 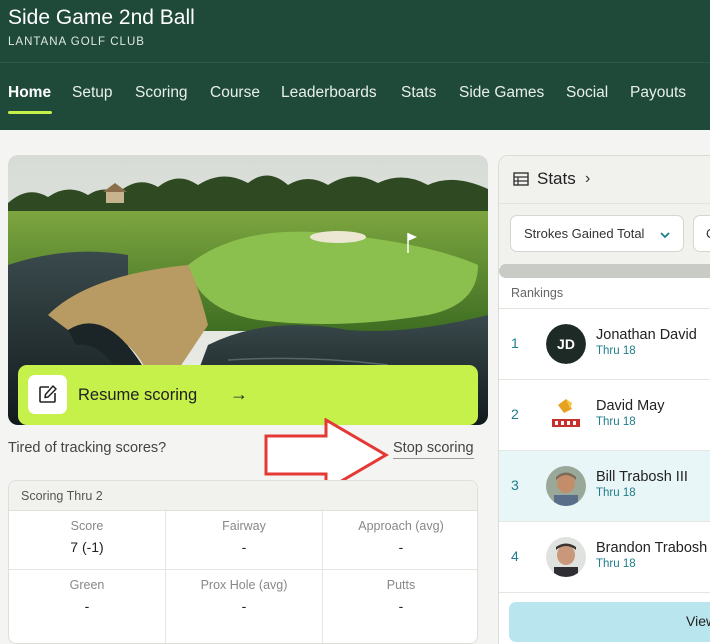 I want to click on rank-number: 1, so click(x=515, y=343).